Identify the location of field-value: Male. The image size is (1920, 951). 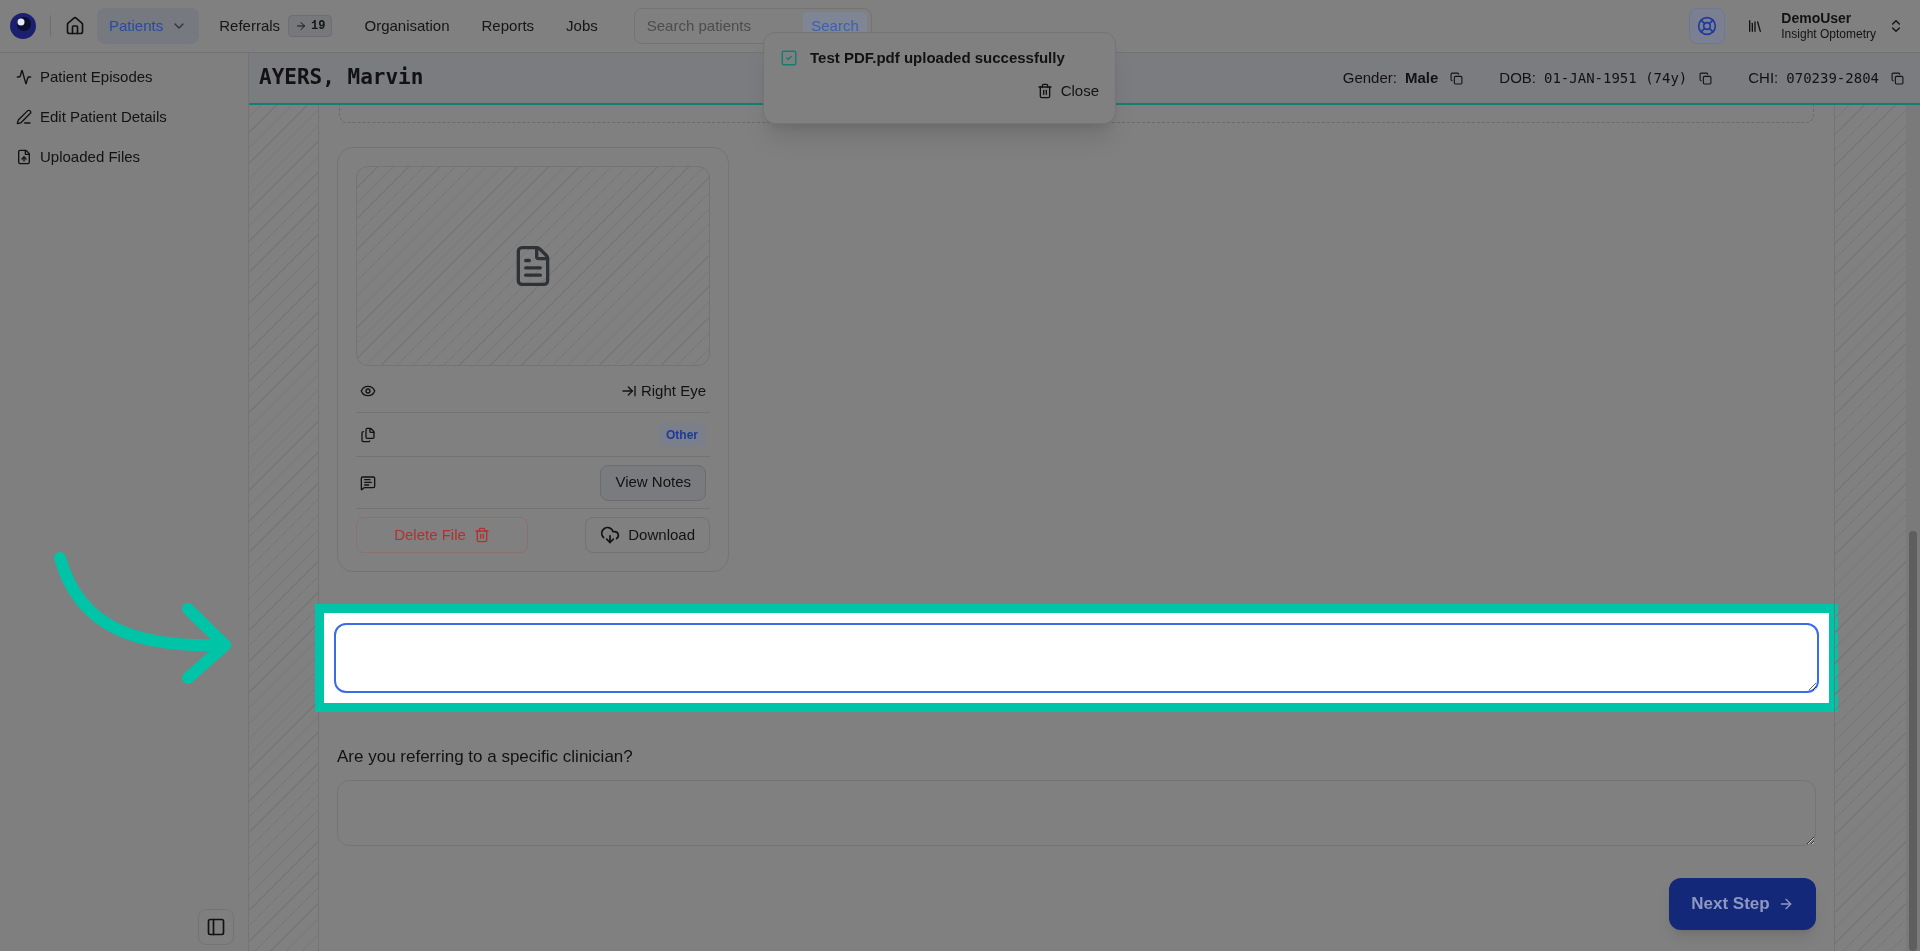
(1421, 77).